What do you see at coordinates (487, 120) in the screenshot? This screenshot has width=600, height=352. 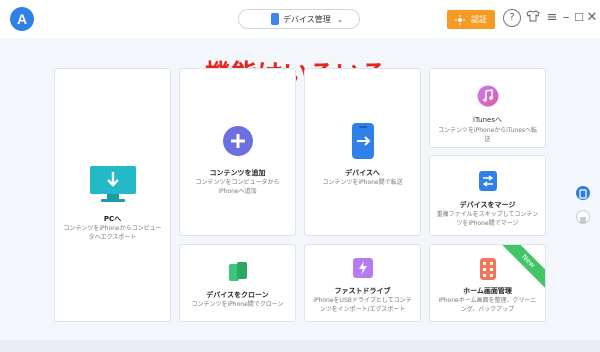 I see `card-itunes-title: iTunesへ` at bounding box center [487, 120].